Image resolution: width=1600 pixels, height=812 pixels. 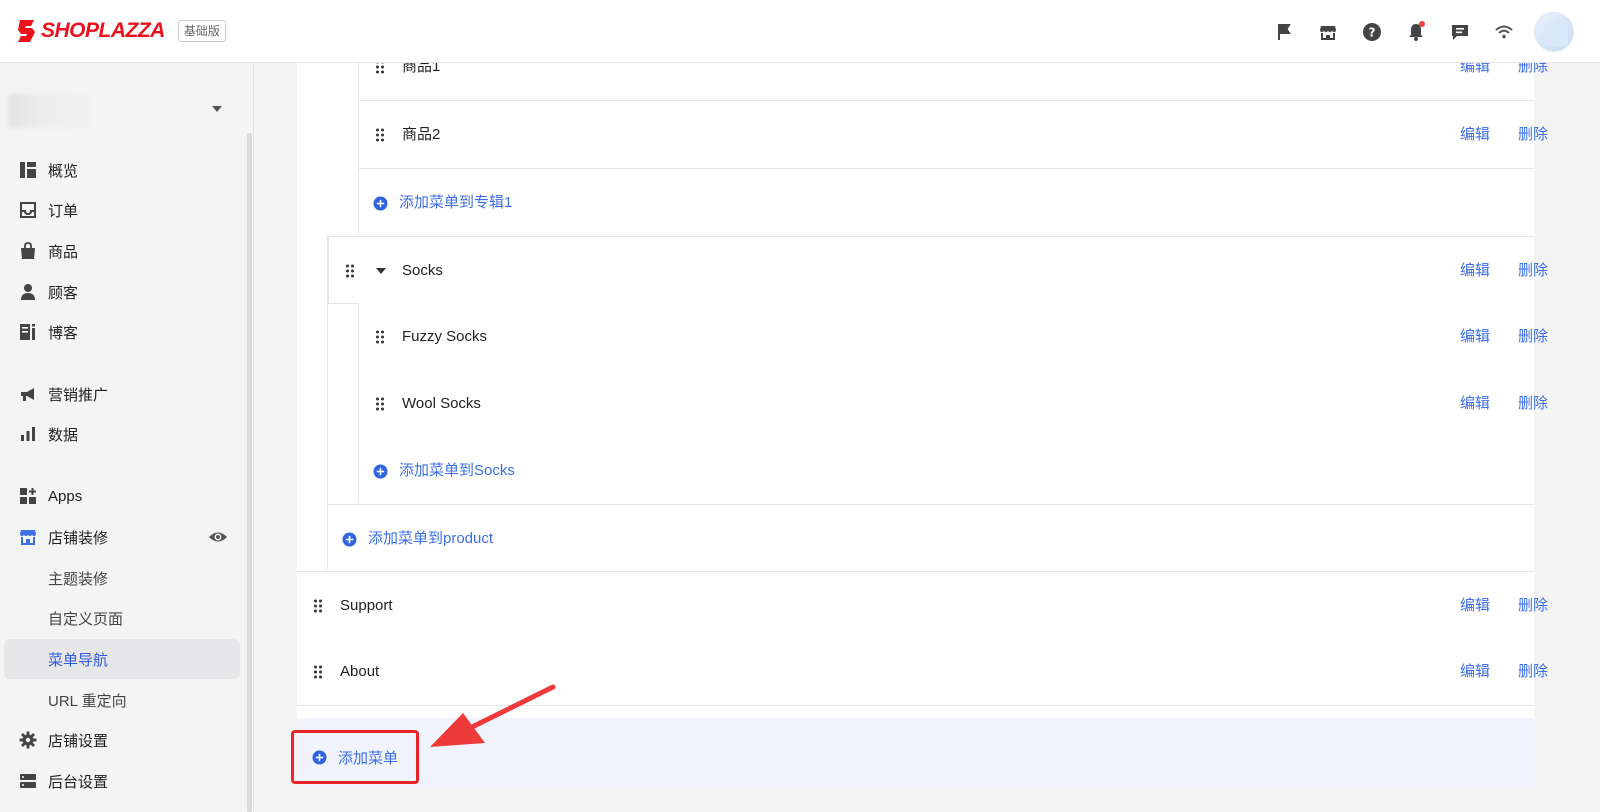 What do you see at coordinates (78, 395) in the screenshot?
I see `sidebar-item-label: 营销推广` at bounding box center [78, 395].